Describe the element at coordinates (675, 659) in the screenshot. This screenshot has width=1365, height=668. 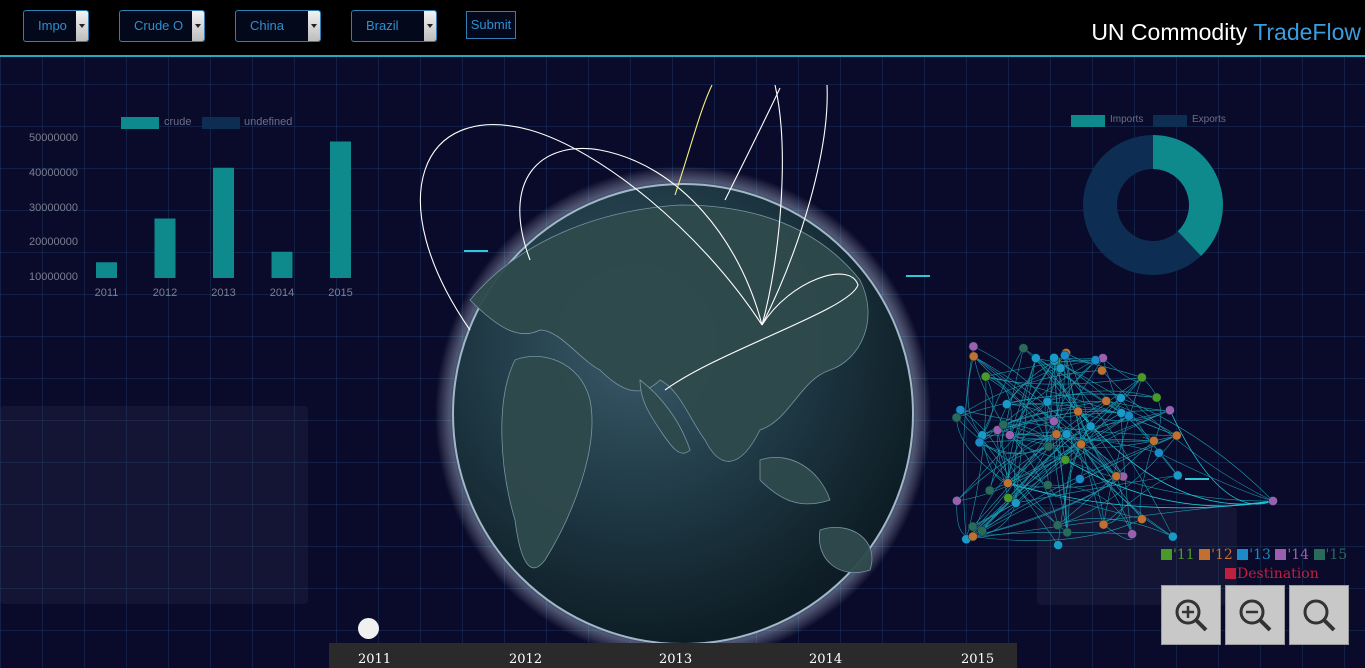
I see `timeline-year-2013: 2013` at that location.